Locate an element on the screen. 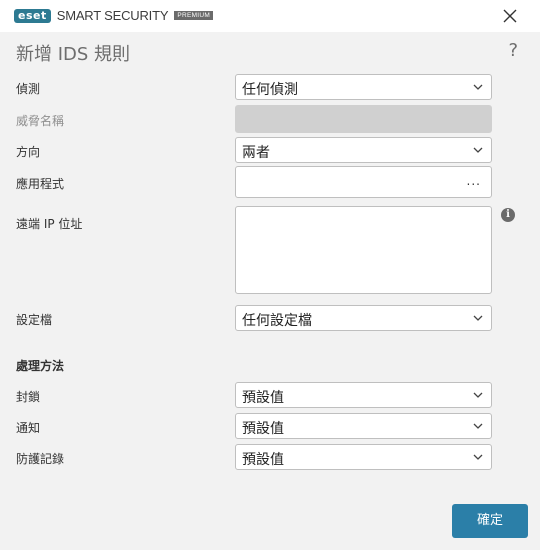 This screenshot has width=540, height=550. app-logo: eset SMART SECURITY PREMIUM is located at coordinates (114, 15).